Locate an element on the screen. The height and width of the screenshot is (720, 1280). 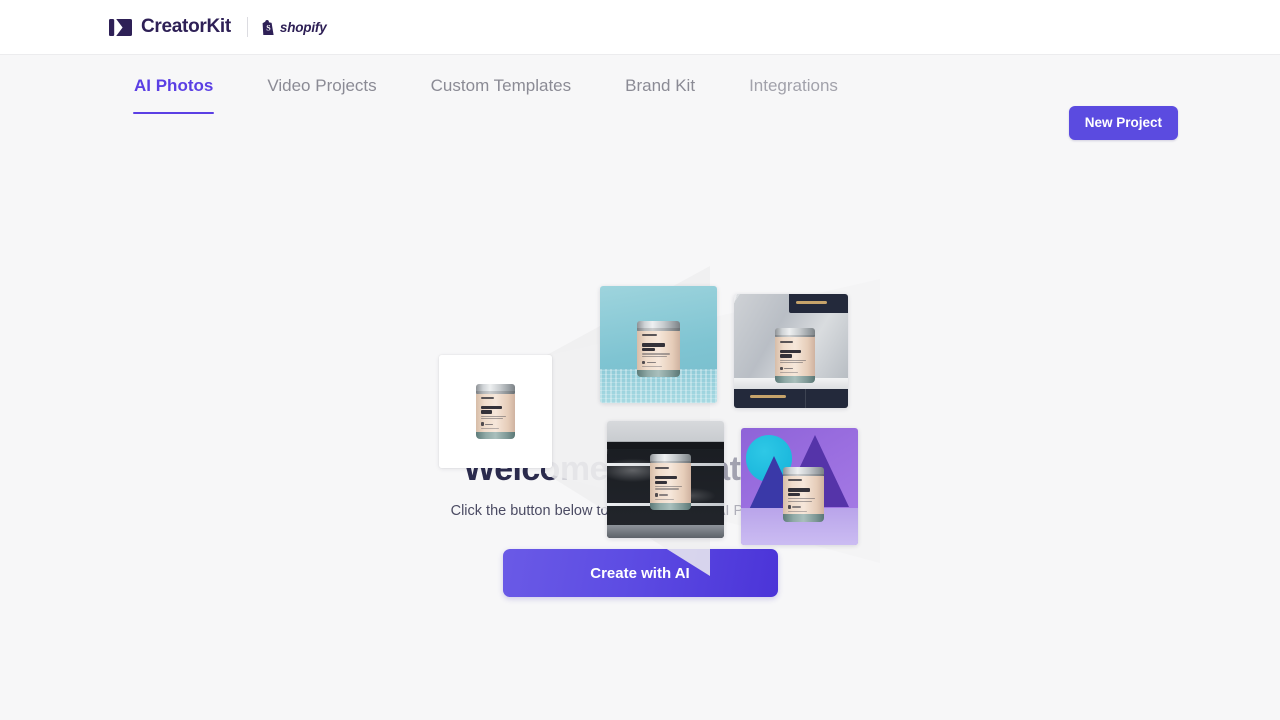
upper-cabinet is located at coordinates (818, 304).